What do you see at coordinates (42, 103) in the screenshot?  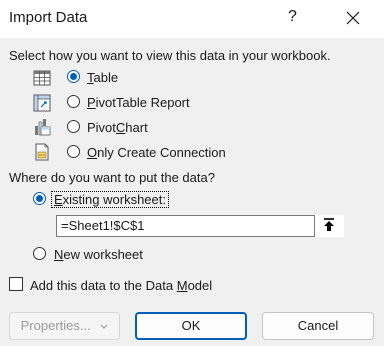 I see `pivottable-icon` at bounding box center [42, 103].